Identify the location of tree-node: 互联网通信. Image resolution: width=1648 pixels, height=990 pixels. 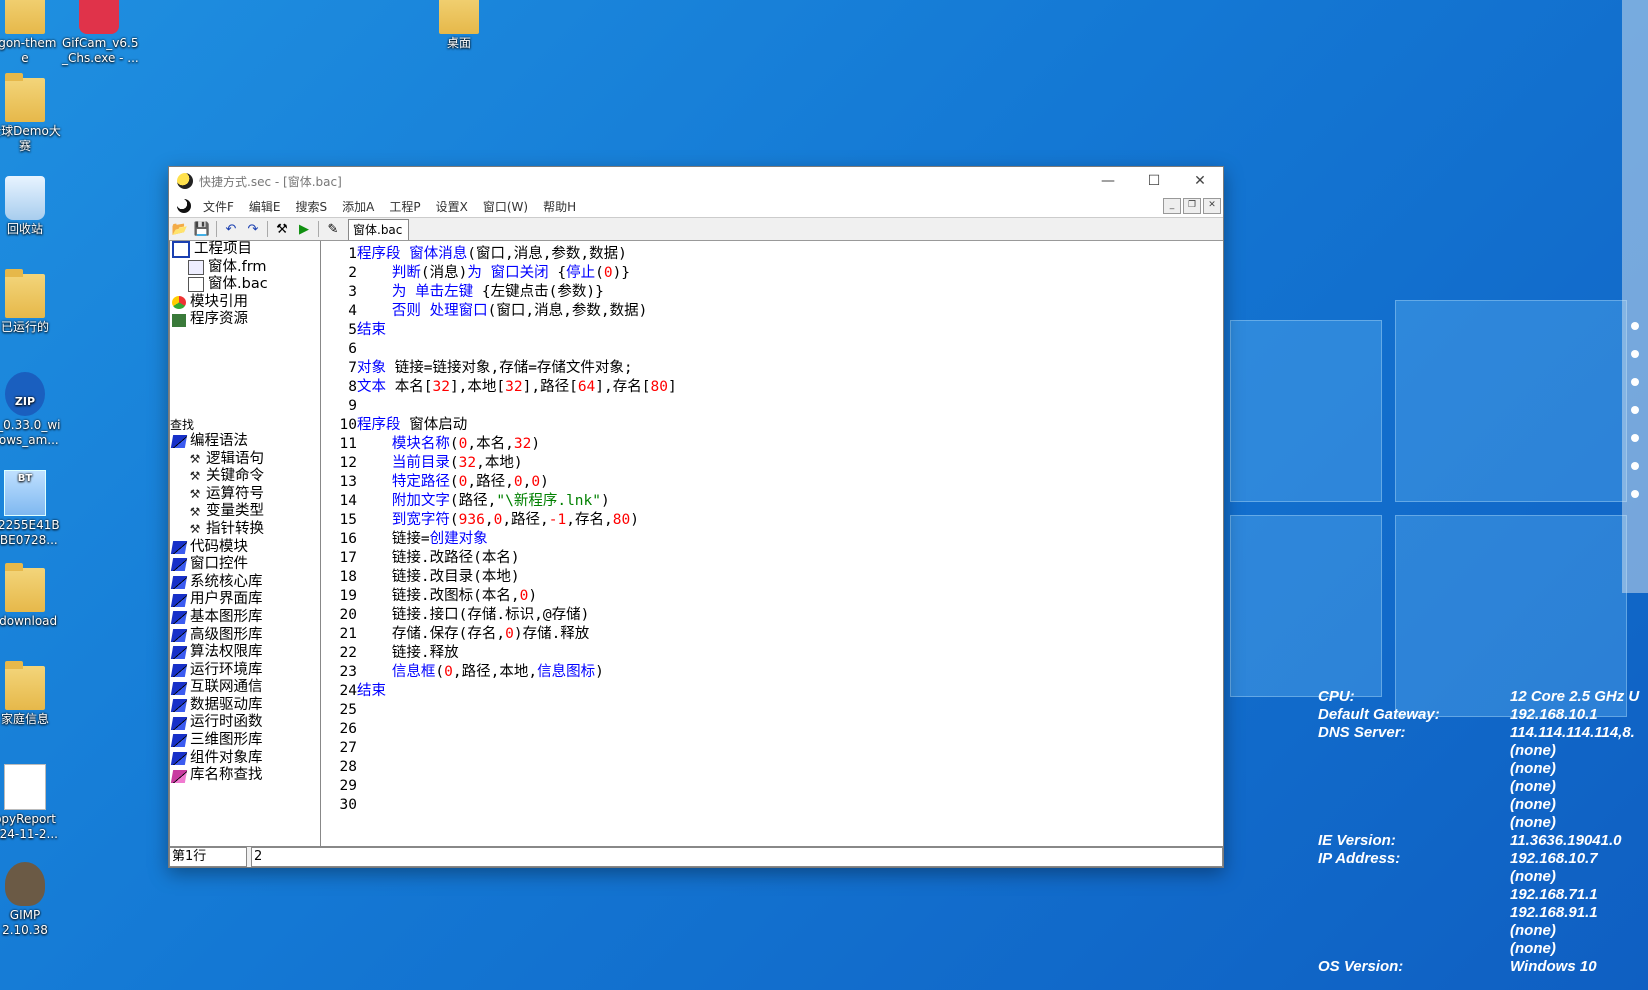
(245, 688).